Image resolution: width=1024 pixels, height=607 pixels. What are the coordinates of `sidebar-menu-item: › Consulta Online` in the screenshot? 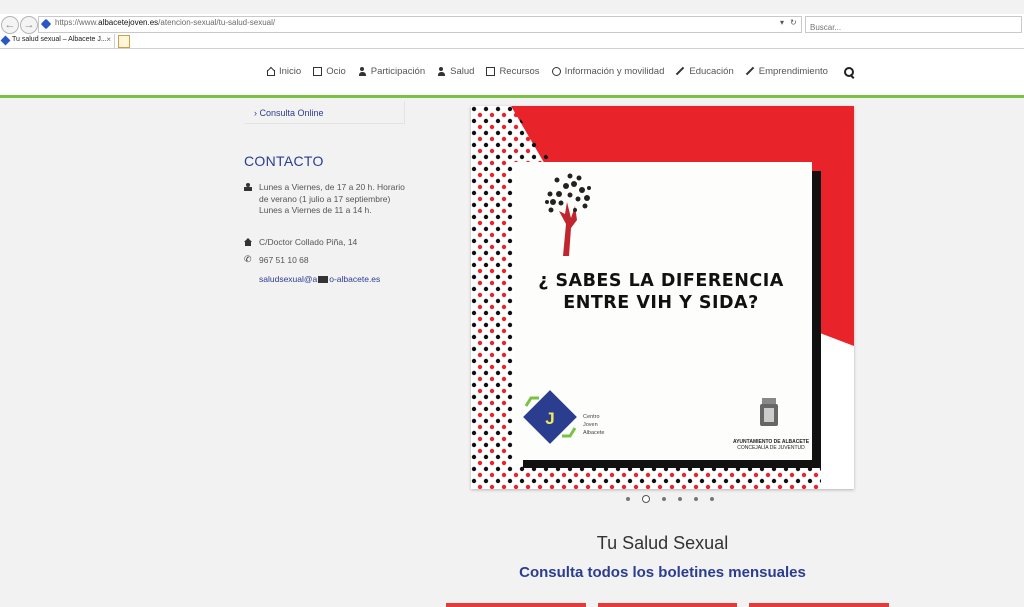 It's located at (324, 112).